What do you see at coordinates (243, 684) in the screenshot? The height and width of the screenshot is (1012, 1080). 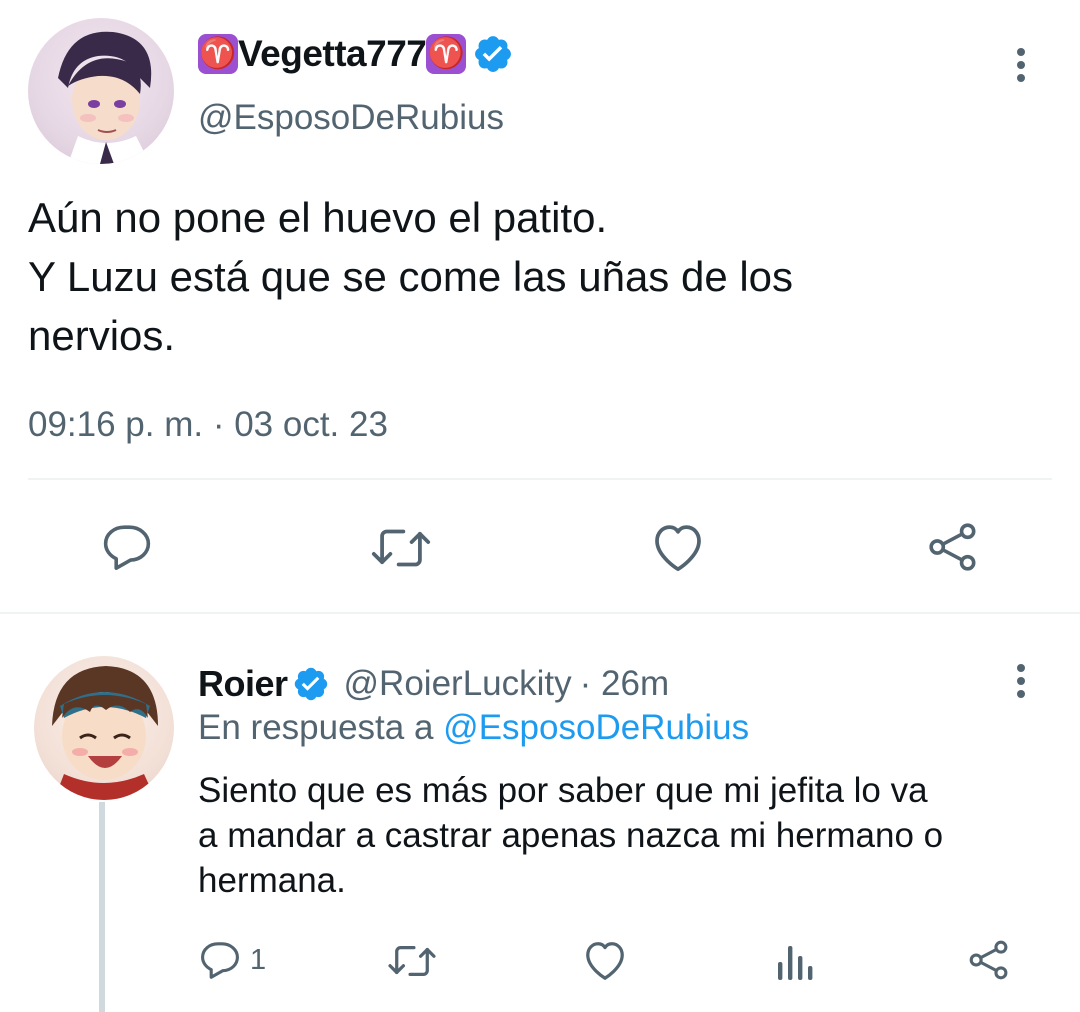 I see `reply-display-name: Roier` at bounding box center [243, 684].